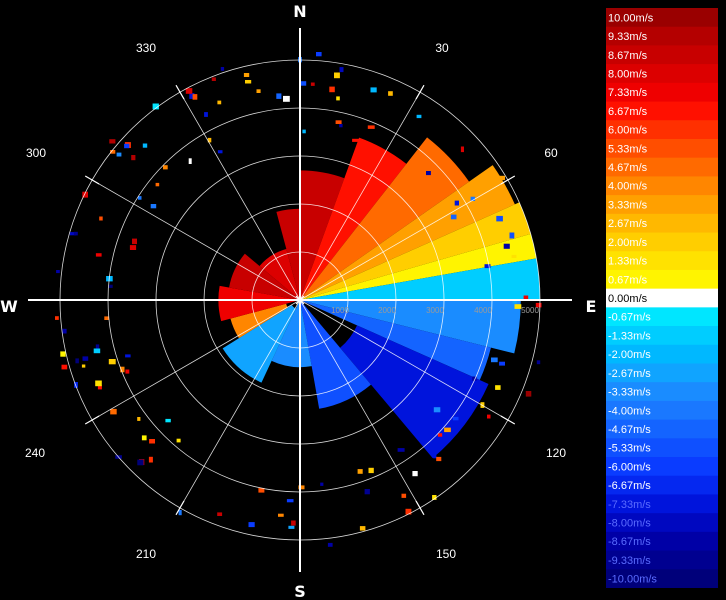 The height and width of the screenshot is (600, 726). What do you see at coordinates (629, 542) in the screenshot?
I see `colorbar-label-28: -8.67m/s` at bounding box center [629, 542].